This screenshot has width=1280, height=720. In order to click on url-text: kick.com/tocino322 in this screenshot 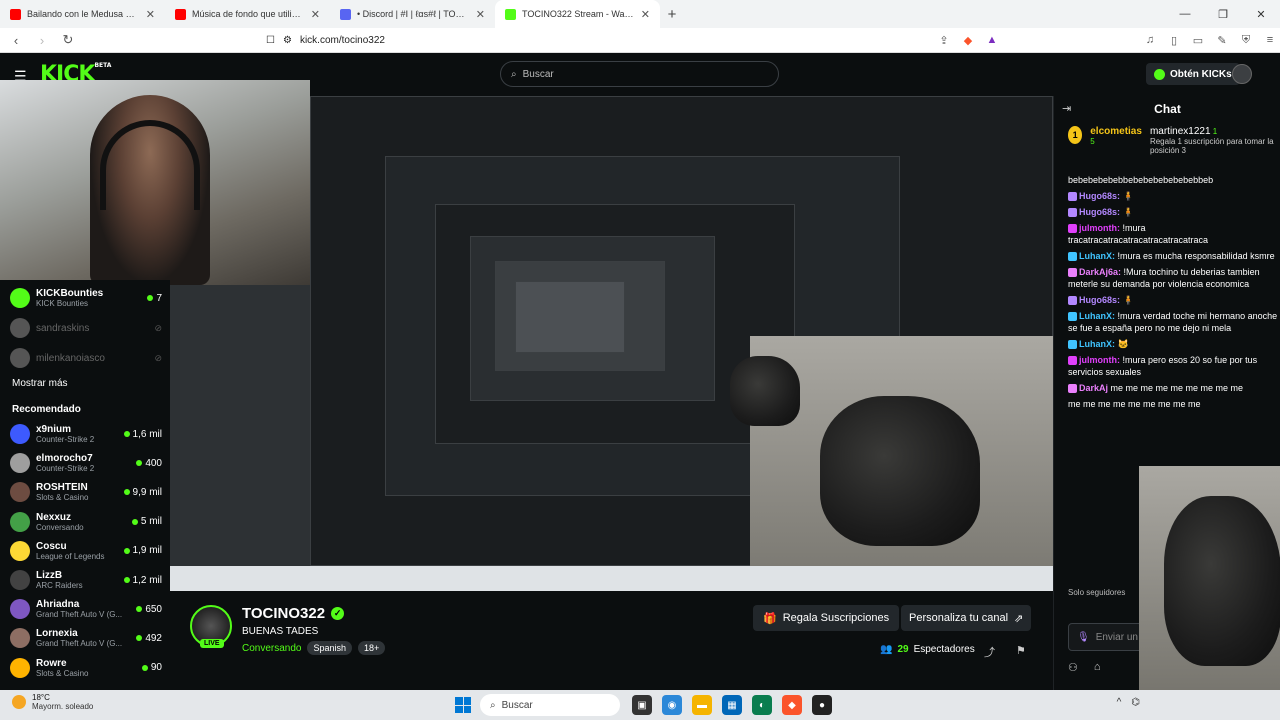, I will do `click(342, 40)`.